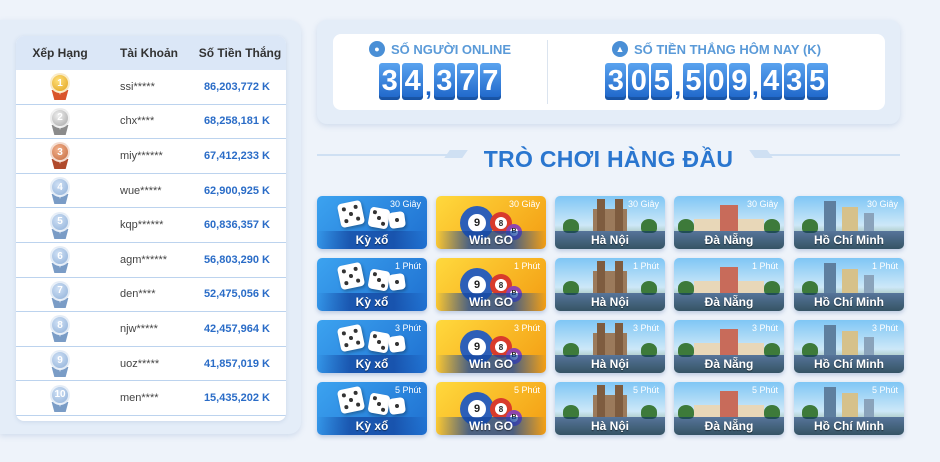 The image size is (940, 462). I want to click on table-row: 2 chx**** 68,258,181 K, so click(151, 122).